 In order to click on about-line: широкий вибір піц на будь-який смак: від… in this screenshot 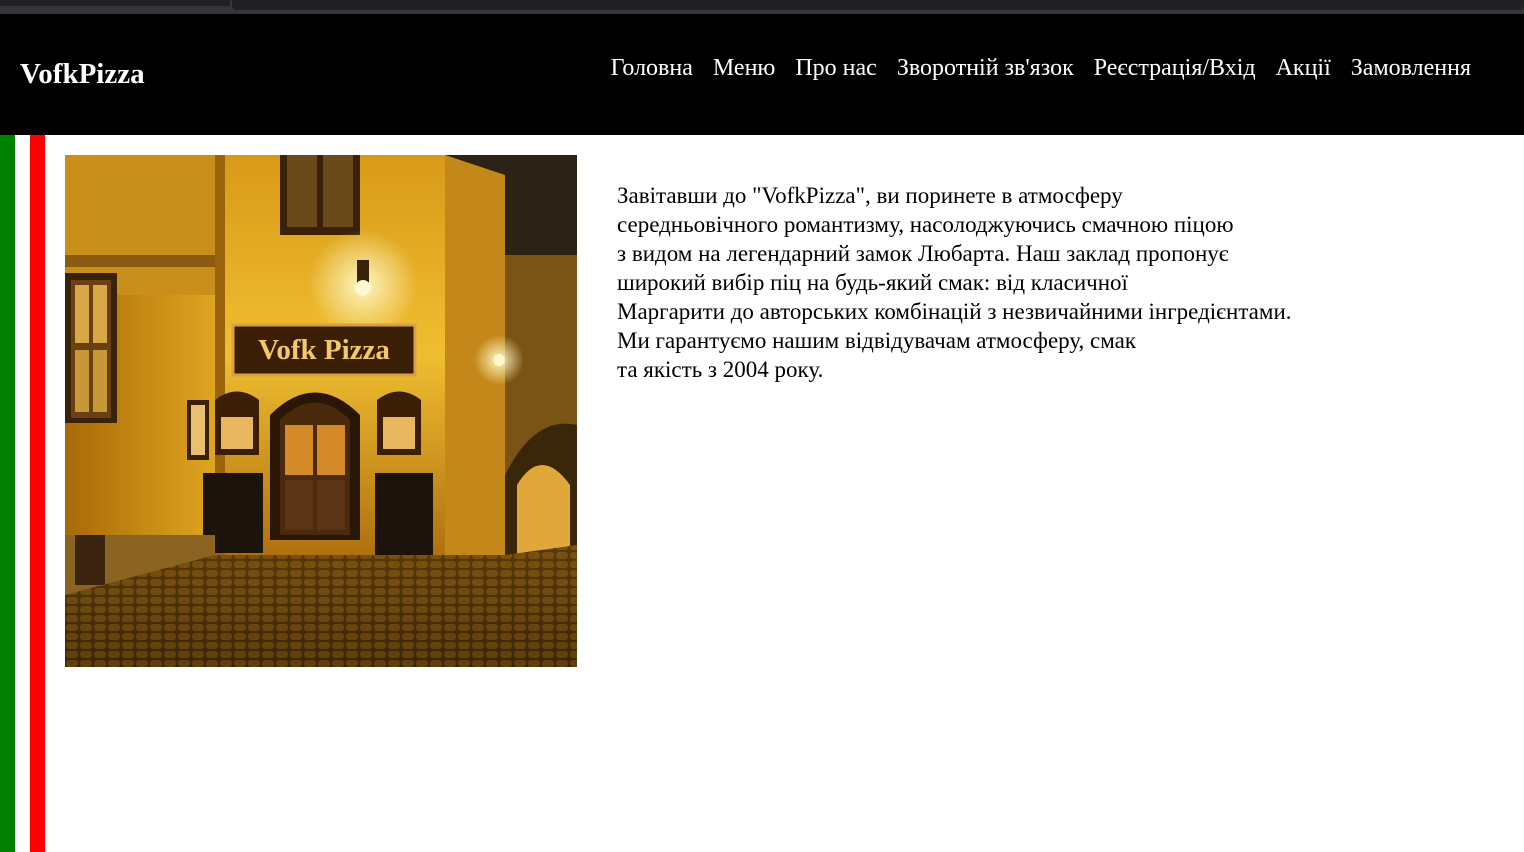, I will do `click(872, 282)`.